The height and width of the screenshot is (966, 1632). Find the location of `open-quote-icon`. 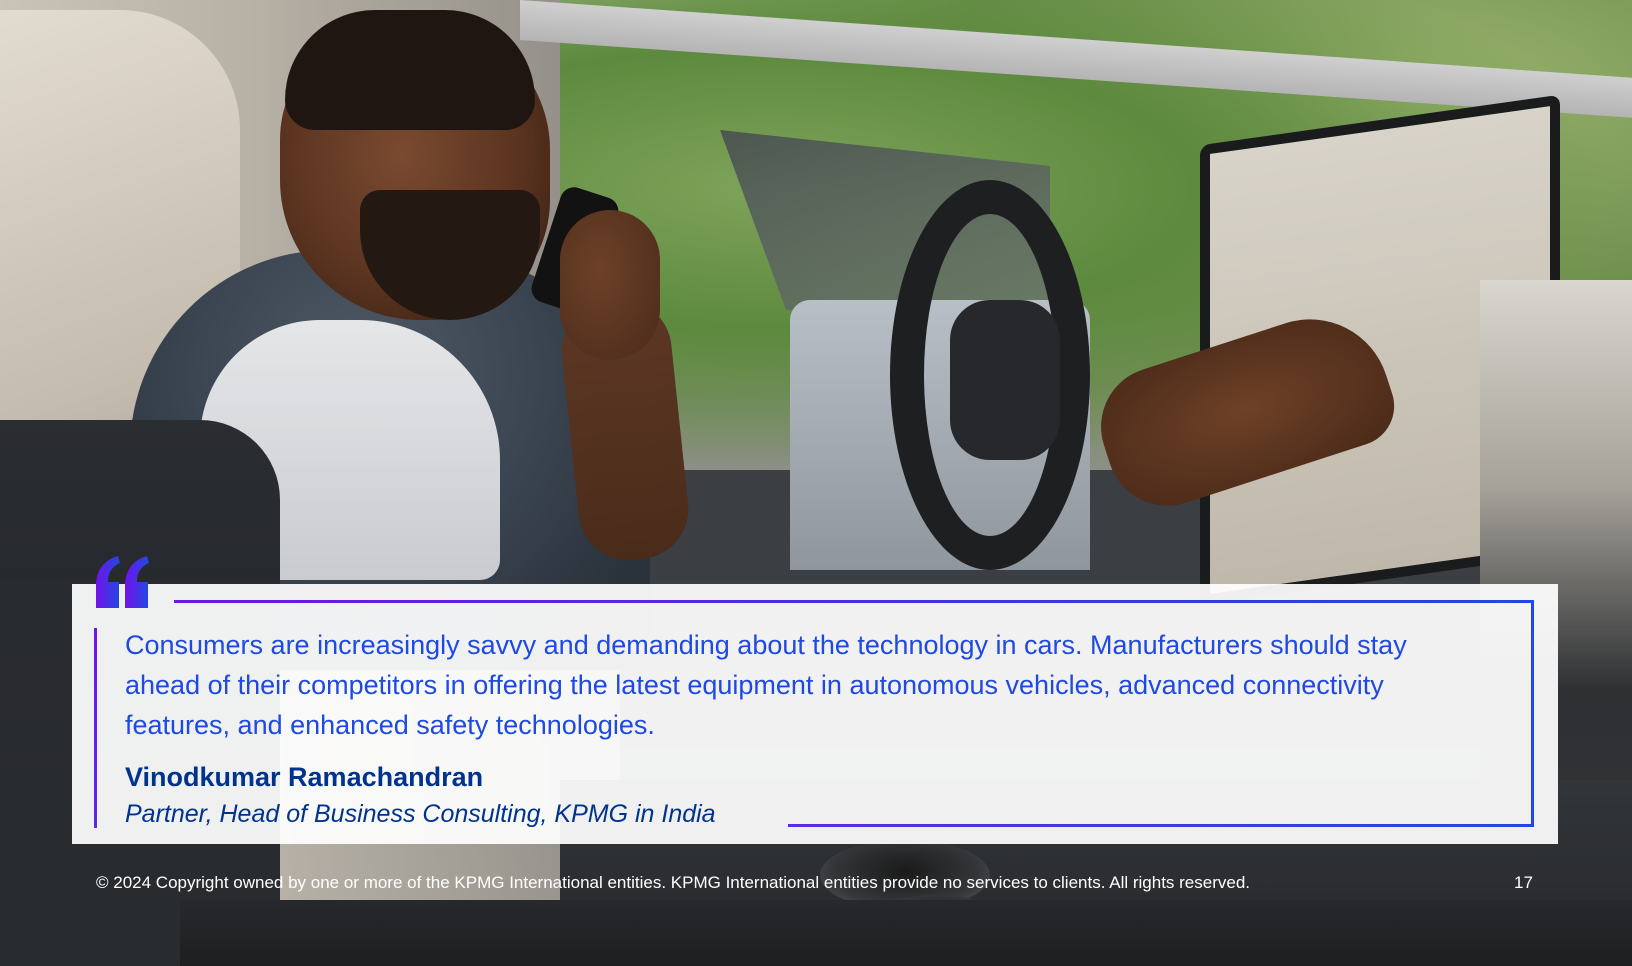

open-quote-icon is located at coordinates (122, 582).